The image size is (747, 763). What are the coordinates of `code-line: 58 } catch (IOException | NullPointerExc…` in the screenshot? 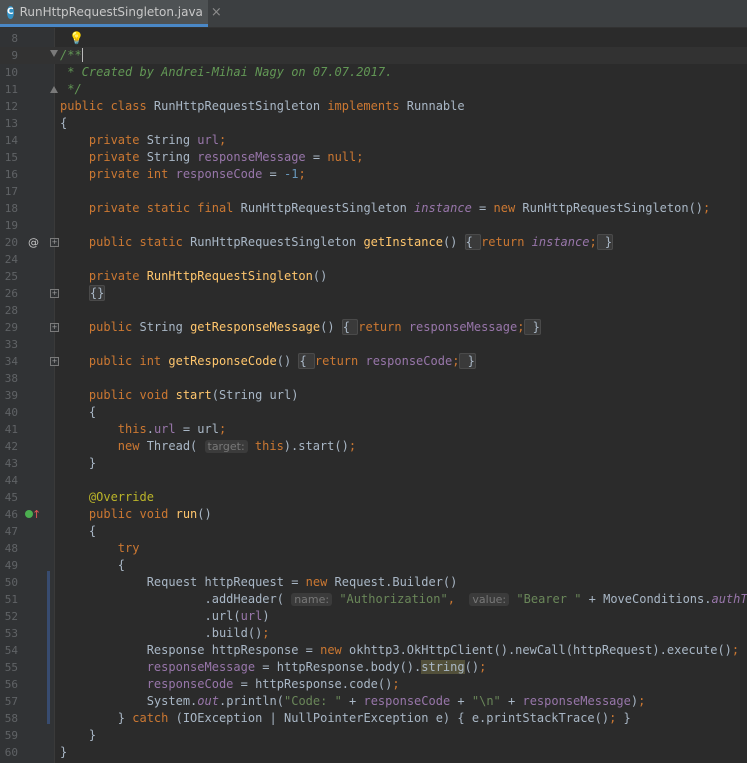 It's located at (373, 718).